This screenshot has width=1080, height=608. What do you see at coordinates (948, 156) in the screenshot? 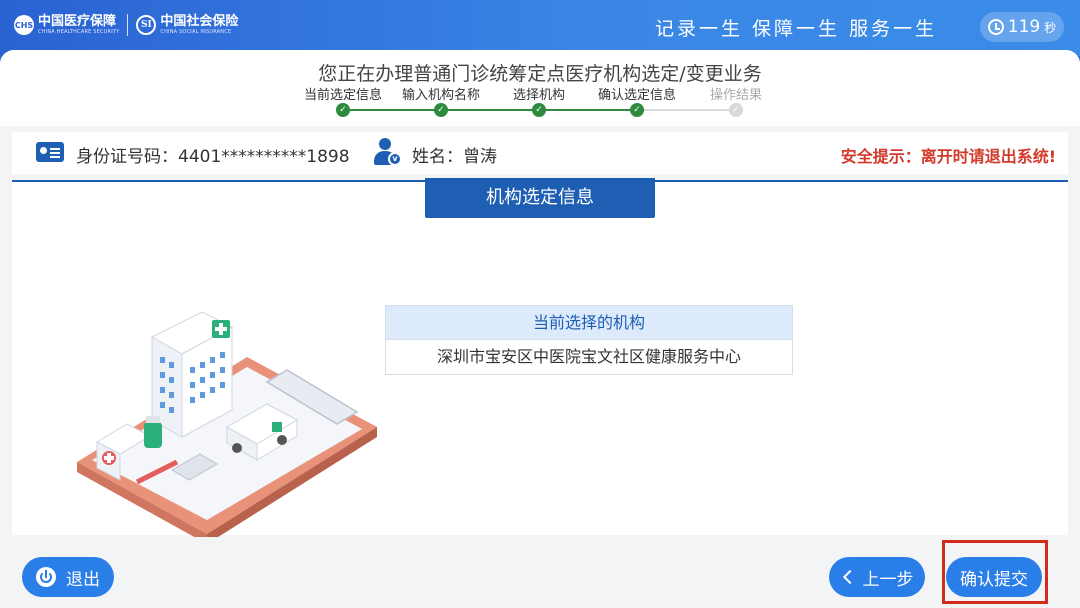
I see `security-warning: 安全提示：离开时请退出系统!` at bounding box center [948, 156].